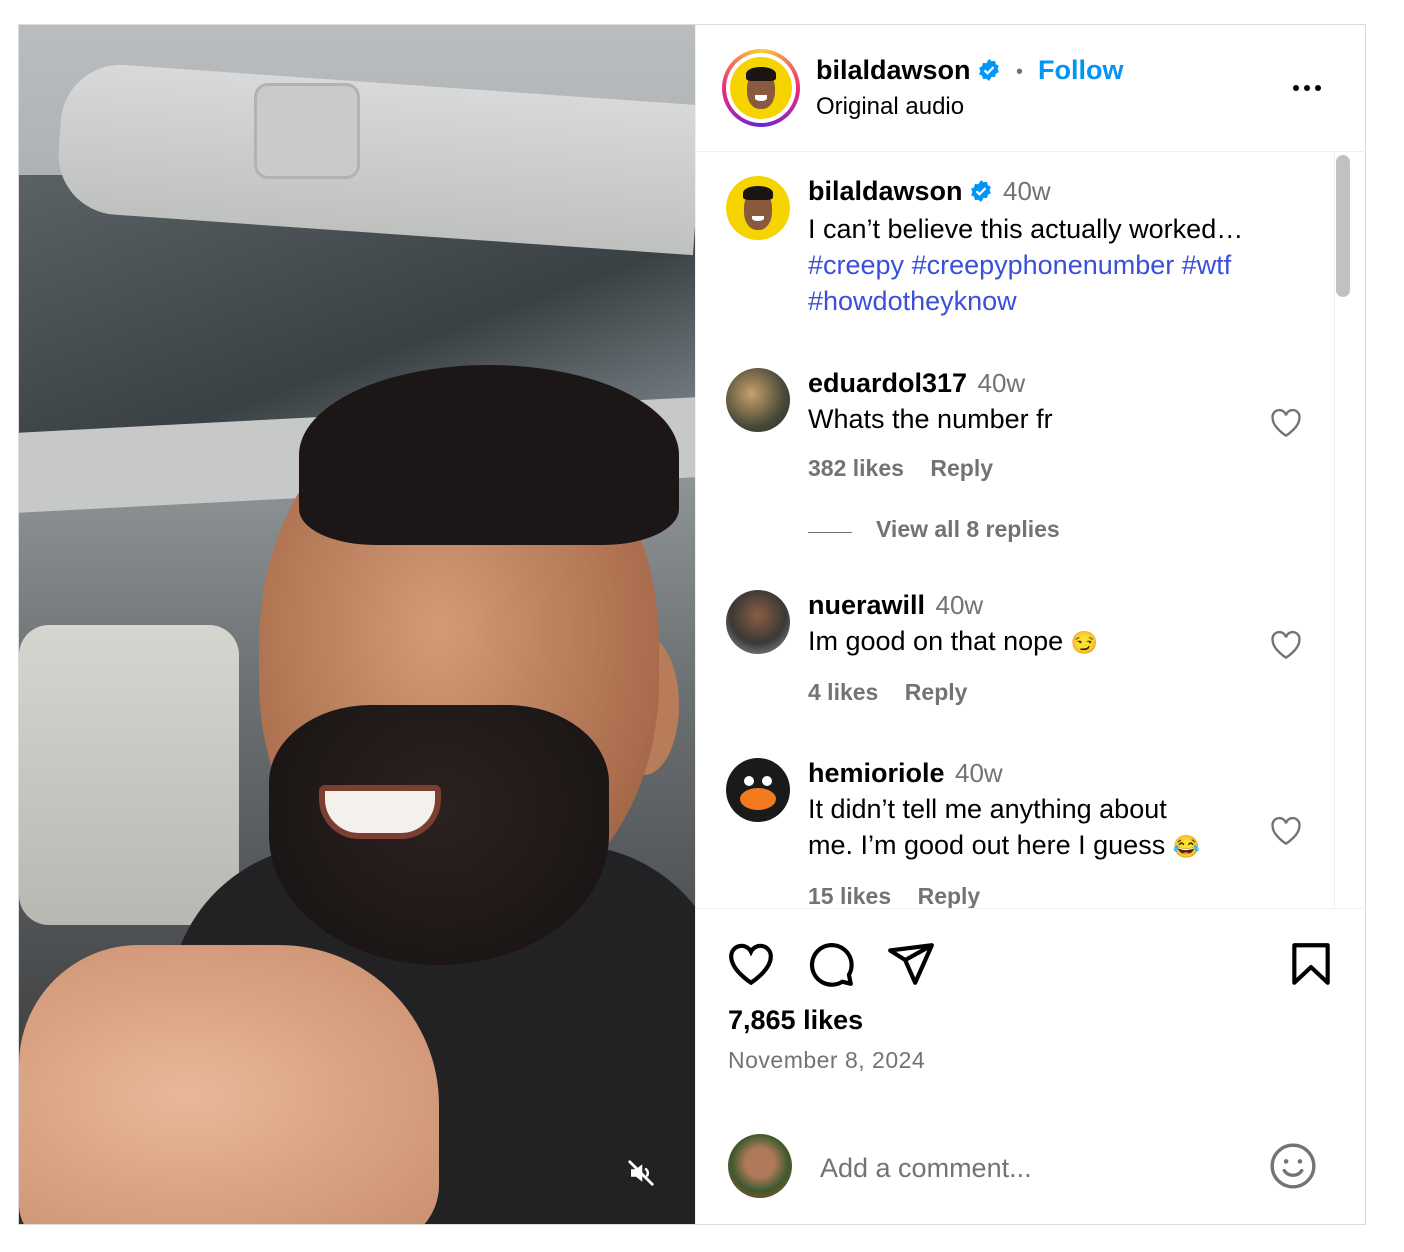 This screenshot has height=1252, width=1404. Describe the element at coordinates (912, 301) in the screenshot. I see `hashtag: #howdotheyknow` at that location.